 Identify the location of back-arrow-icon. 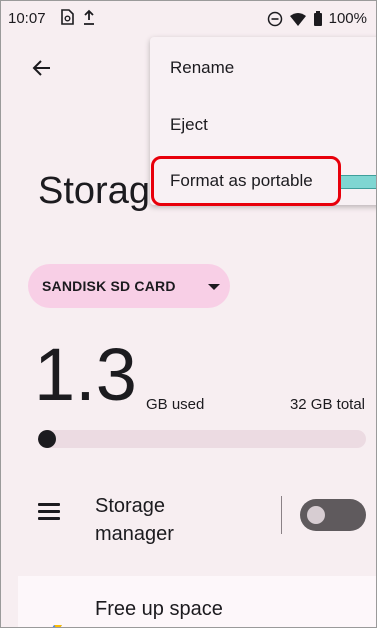
(42, 68).